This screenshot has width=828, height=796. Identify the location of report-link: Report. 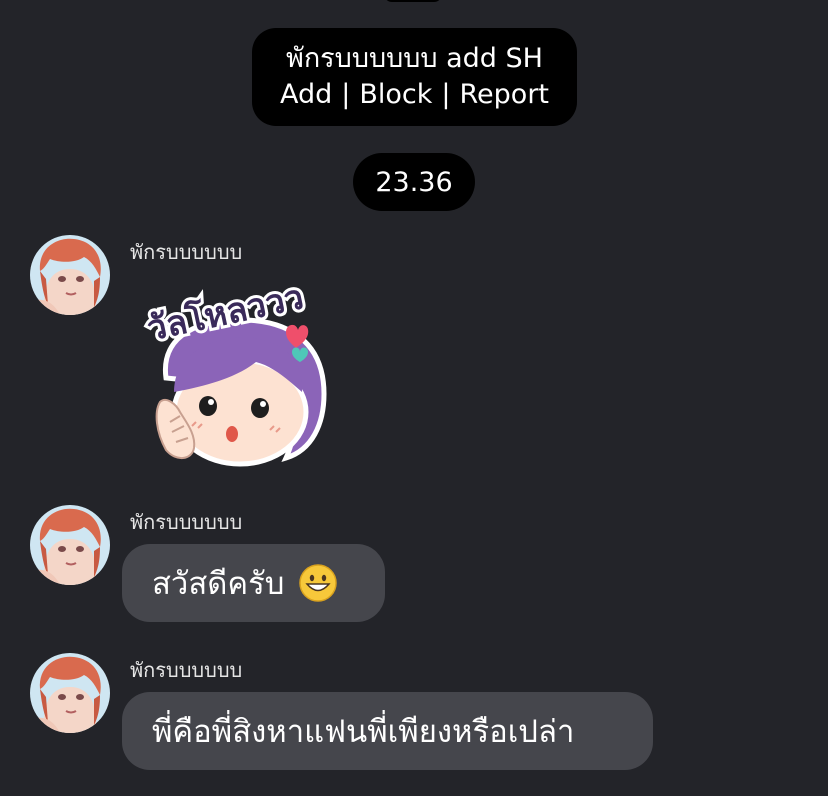
(505, 95).